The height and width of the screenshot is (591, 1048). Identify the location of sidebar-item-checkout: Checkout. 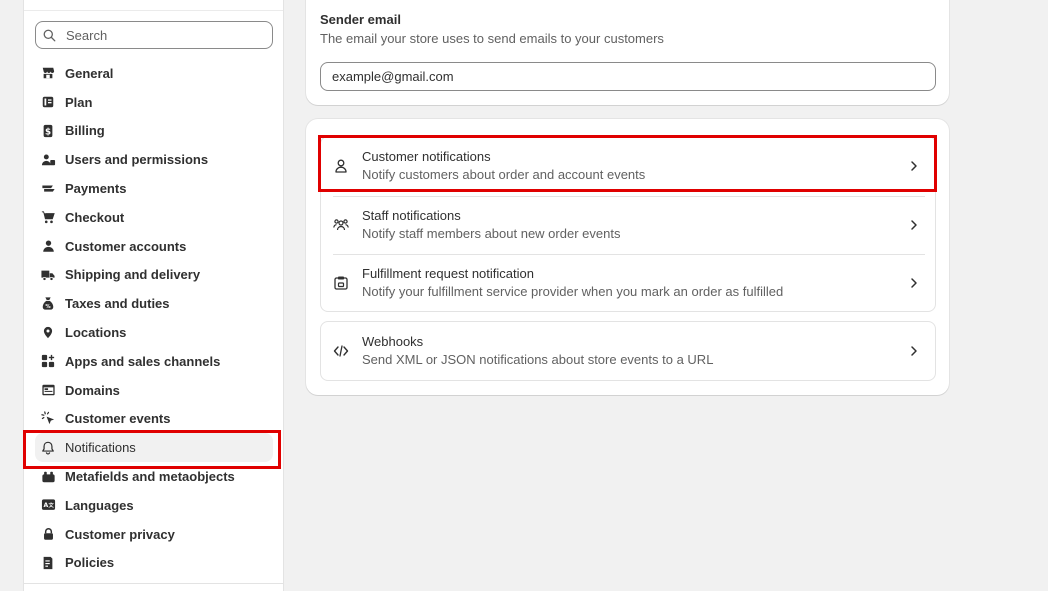
(154, 217).